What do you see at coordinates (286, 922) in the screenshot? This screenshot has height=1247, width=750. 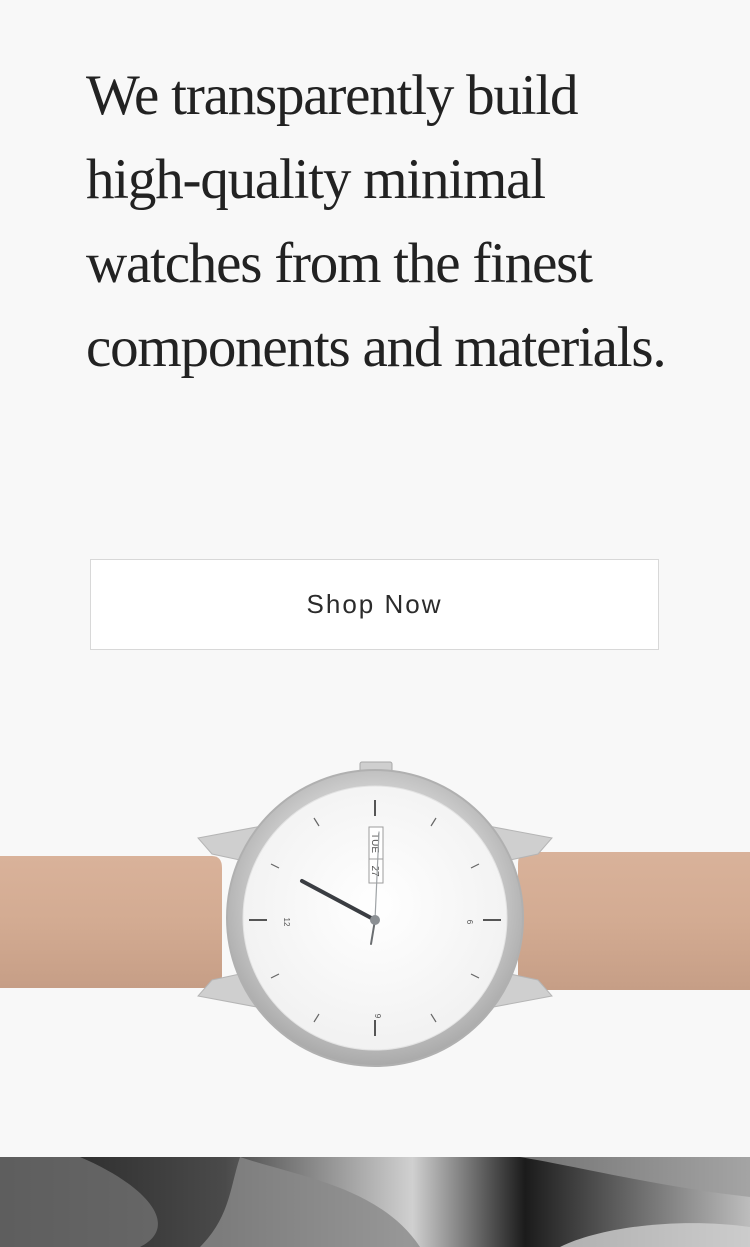 I see `marker-12: 12` at bounding box center [286, 922].